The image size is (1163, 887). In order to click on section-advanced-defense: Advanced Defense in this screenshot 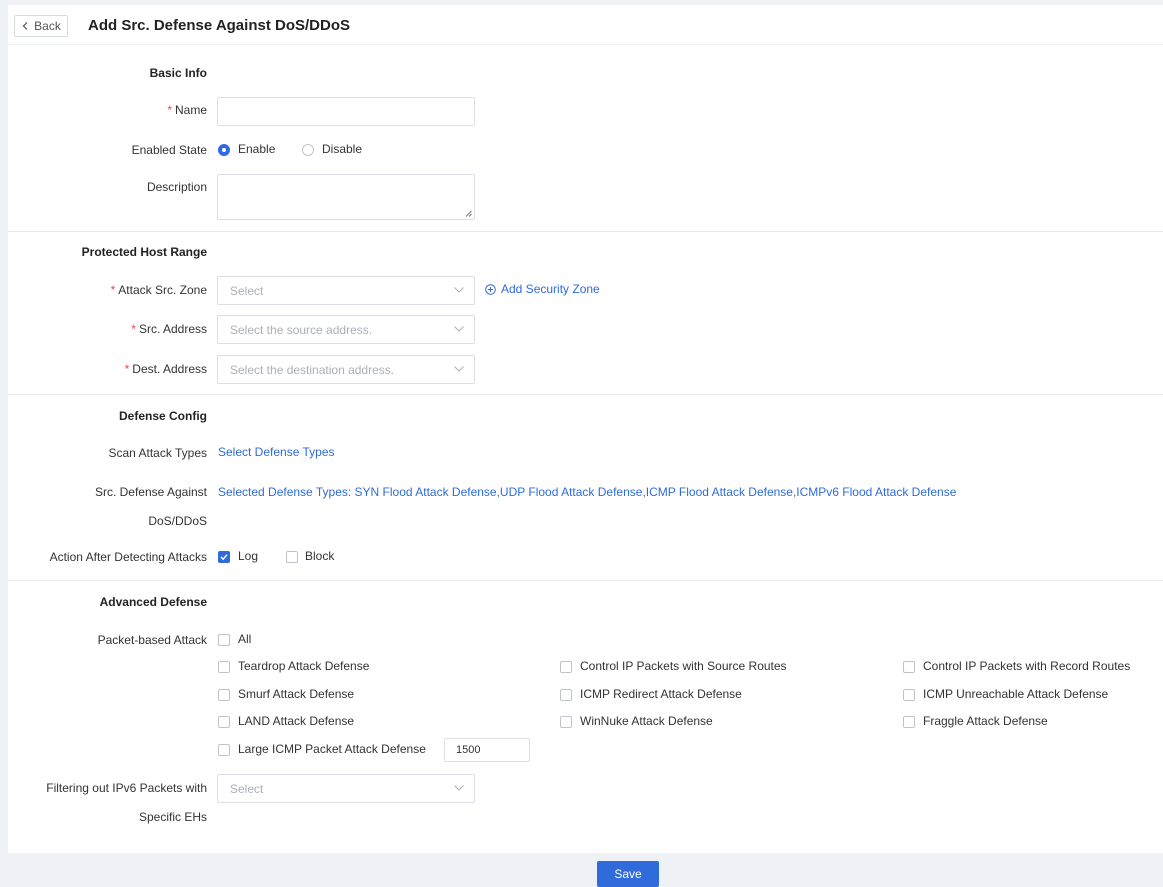, I will do `click(153, 602)`.